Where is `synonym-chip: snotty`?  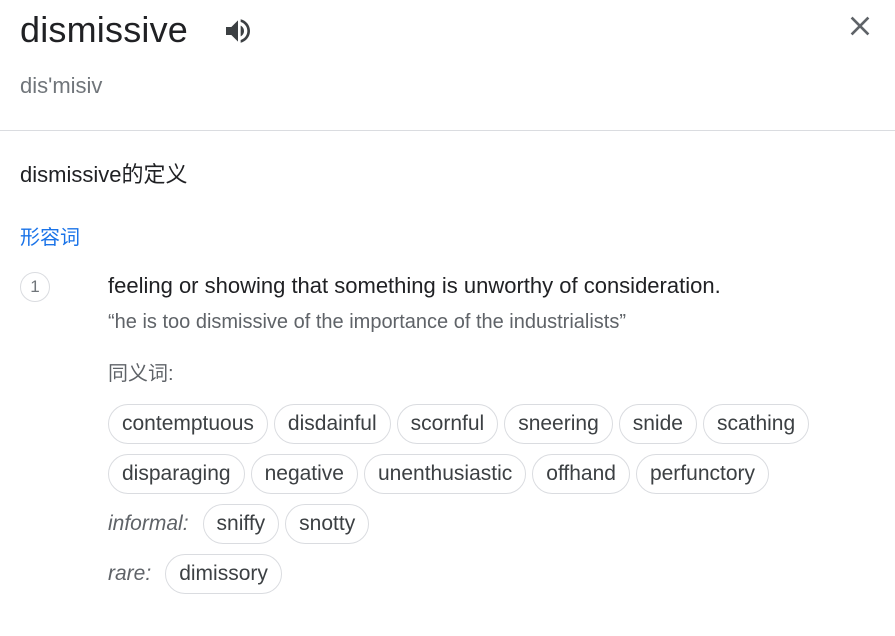
synonym-chip: snotty is located at coordinates (327, 524).